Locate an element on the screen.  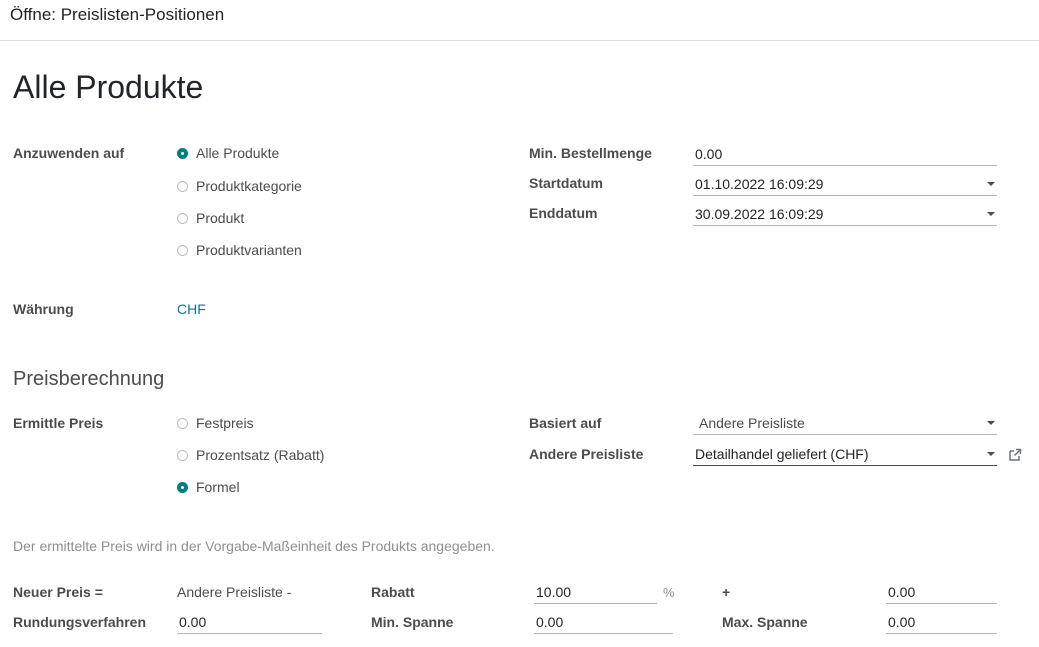
surcharge-input: 0.00 is located at coordinates (941, 593).